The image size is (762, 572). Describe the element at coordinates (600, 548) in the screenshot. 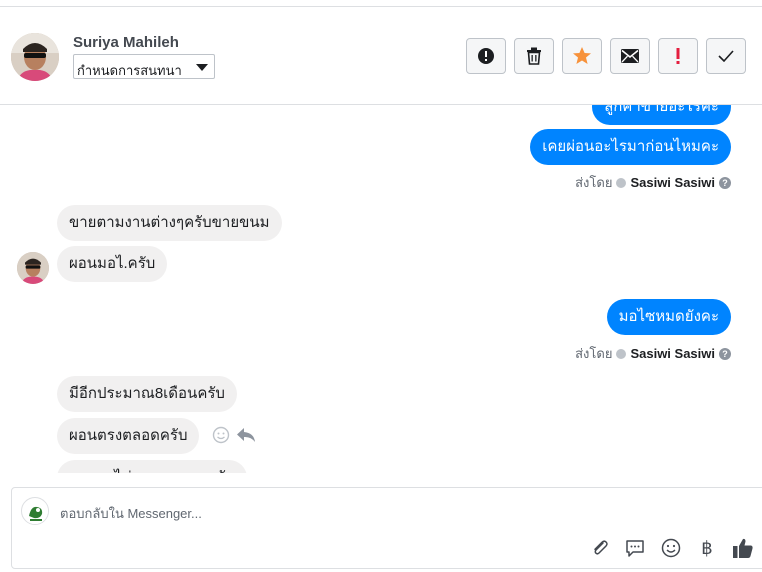

I see `attachment-icon` at that location.